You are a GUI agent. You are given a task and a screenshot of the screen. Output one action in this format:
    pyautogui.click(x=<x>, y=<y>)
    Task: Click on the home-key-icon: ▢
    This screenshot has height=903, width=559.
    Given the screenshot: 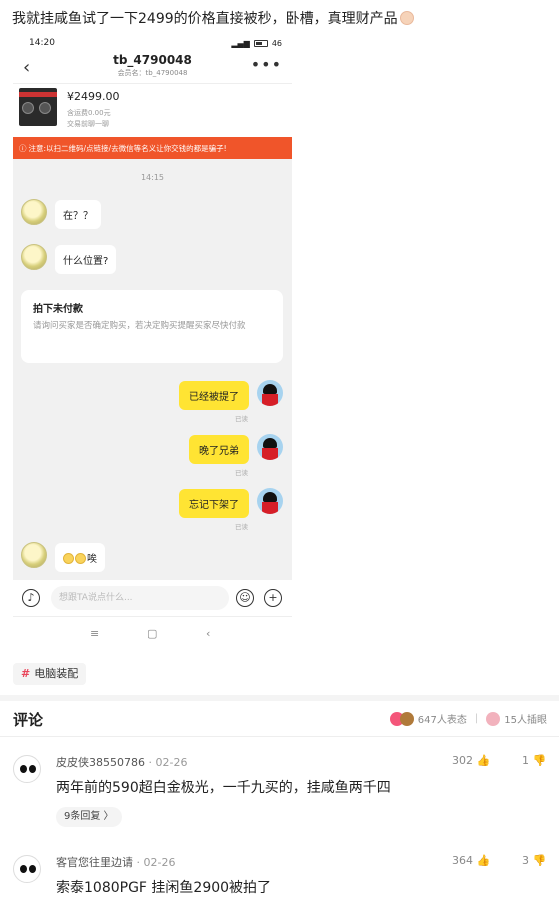 What is the action you would take?
    pyautogui.click(x=152, y=633)
    